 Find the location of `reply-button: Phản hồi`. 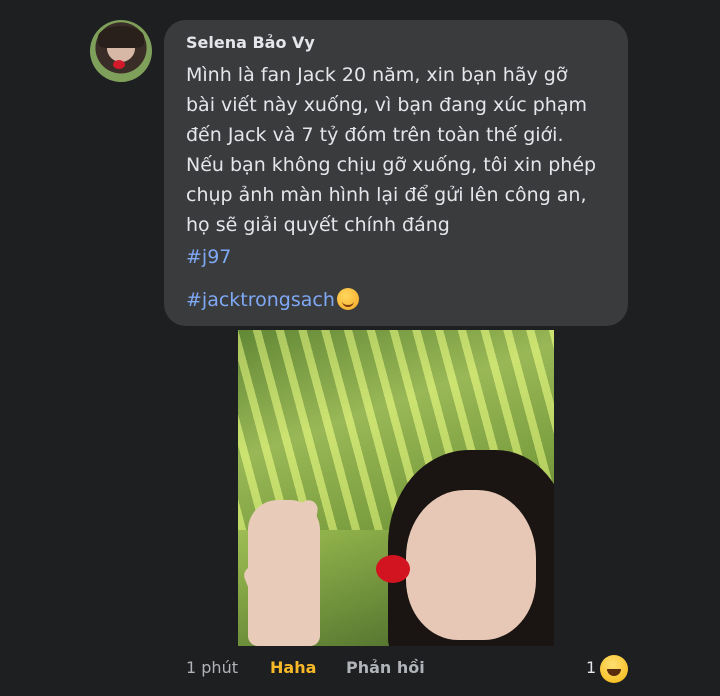

reply-button: Phản hồi is located at coordinates (385, 667).